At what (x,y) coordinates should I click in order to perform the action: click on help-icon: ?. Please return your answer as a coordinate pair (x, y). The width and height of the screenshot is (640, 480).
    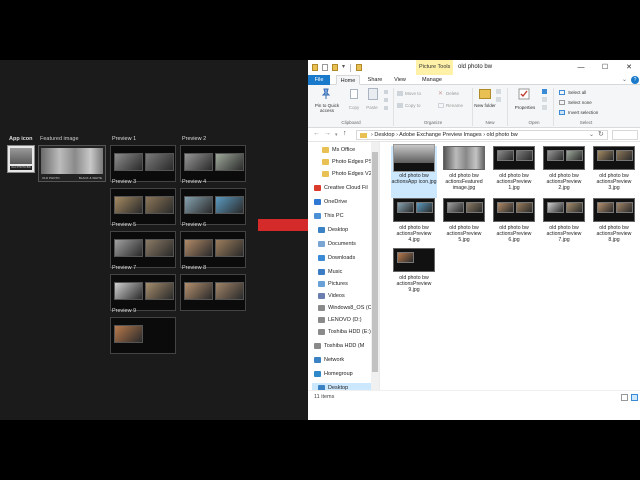
    Looking at the image, I should click on (635, 80).